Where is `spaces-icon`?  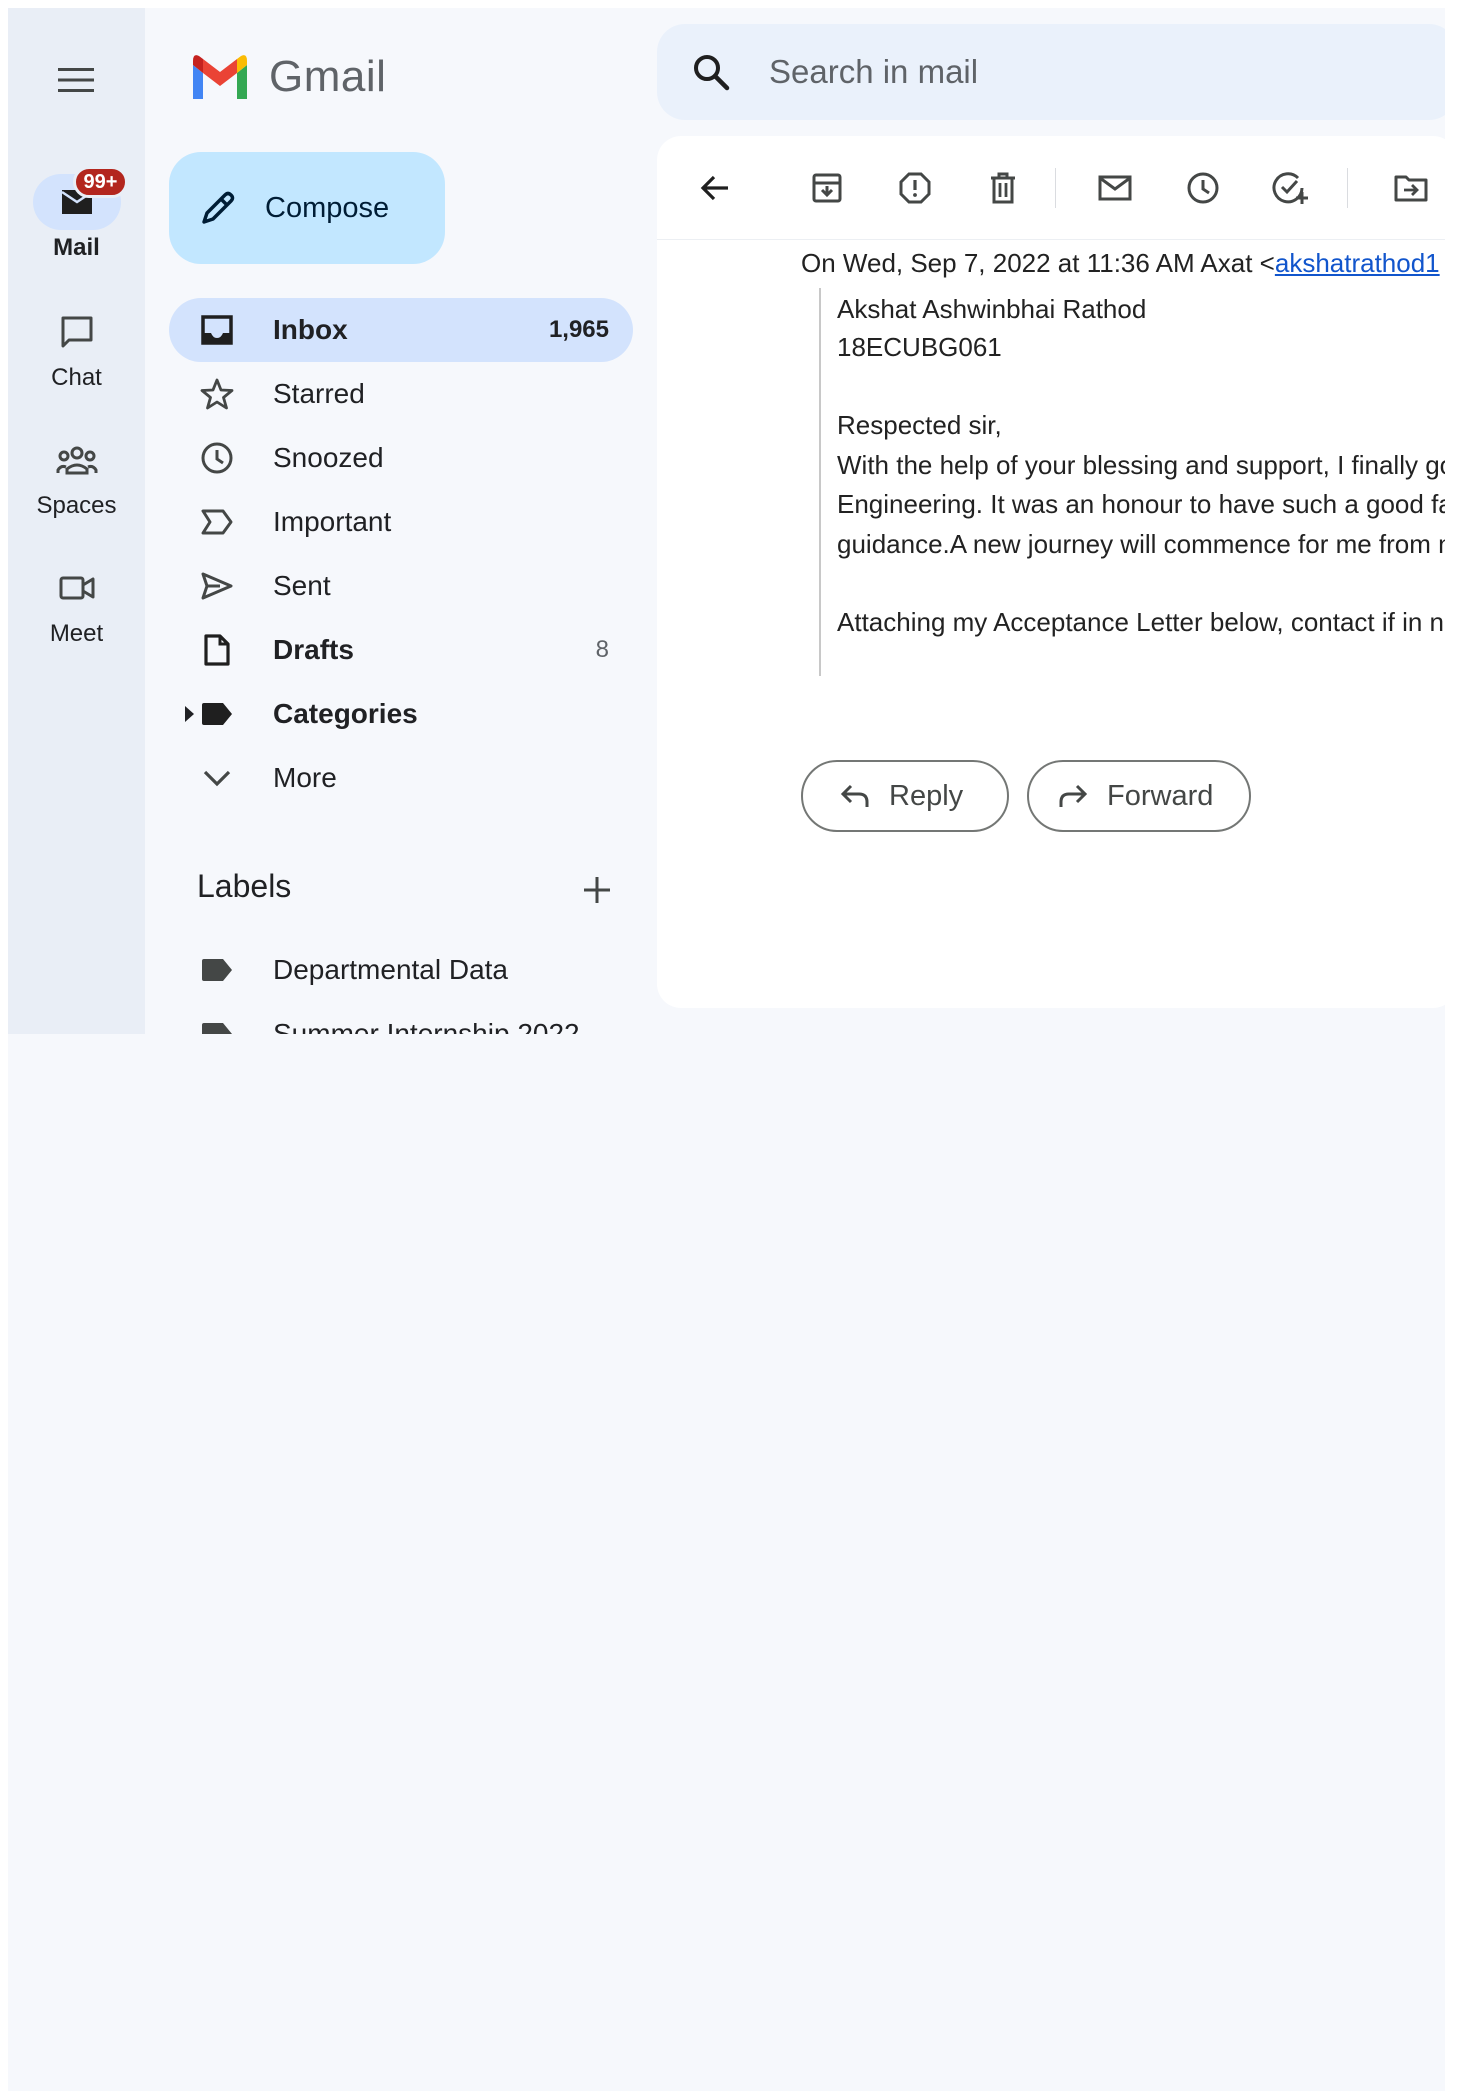 spaces-icon is located at coordinates (76, 460).